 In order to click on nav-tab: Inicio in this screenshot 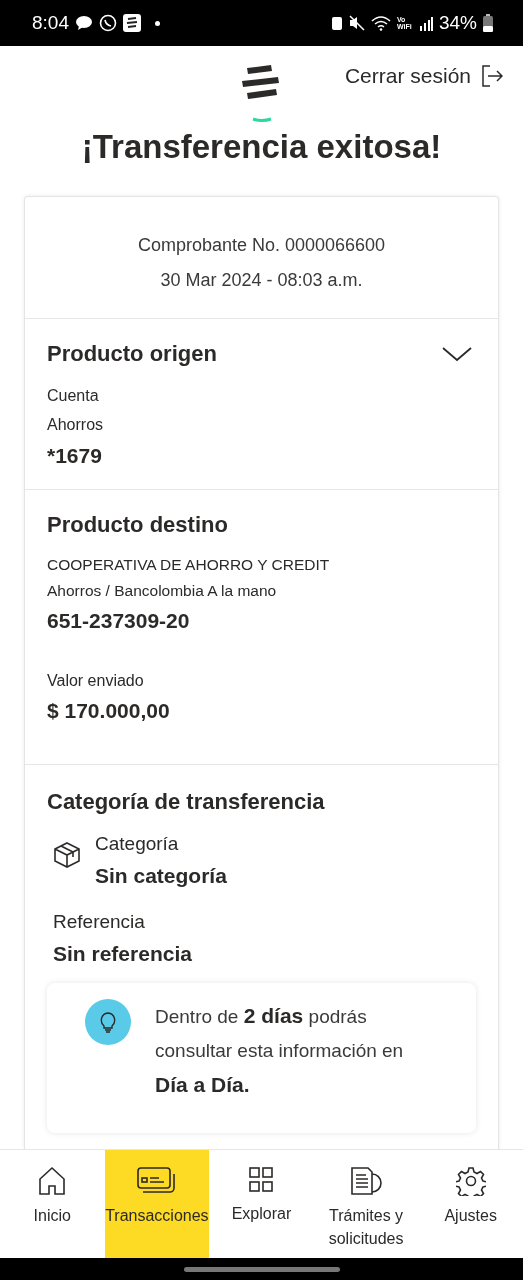, I will do `click(52, 1204)`.